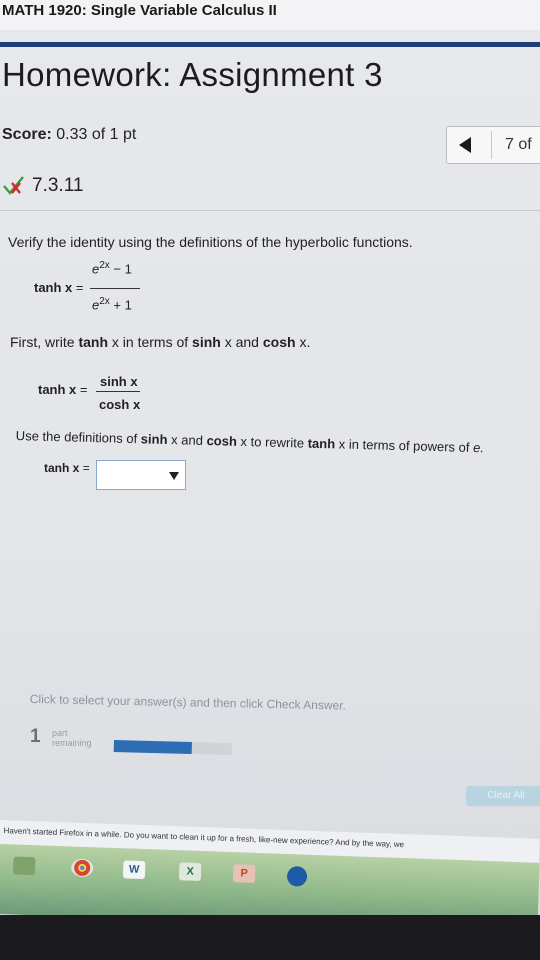  I want to click on numerator-tail: − 1, so click(122, 269).